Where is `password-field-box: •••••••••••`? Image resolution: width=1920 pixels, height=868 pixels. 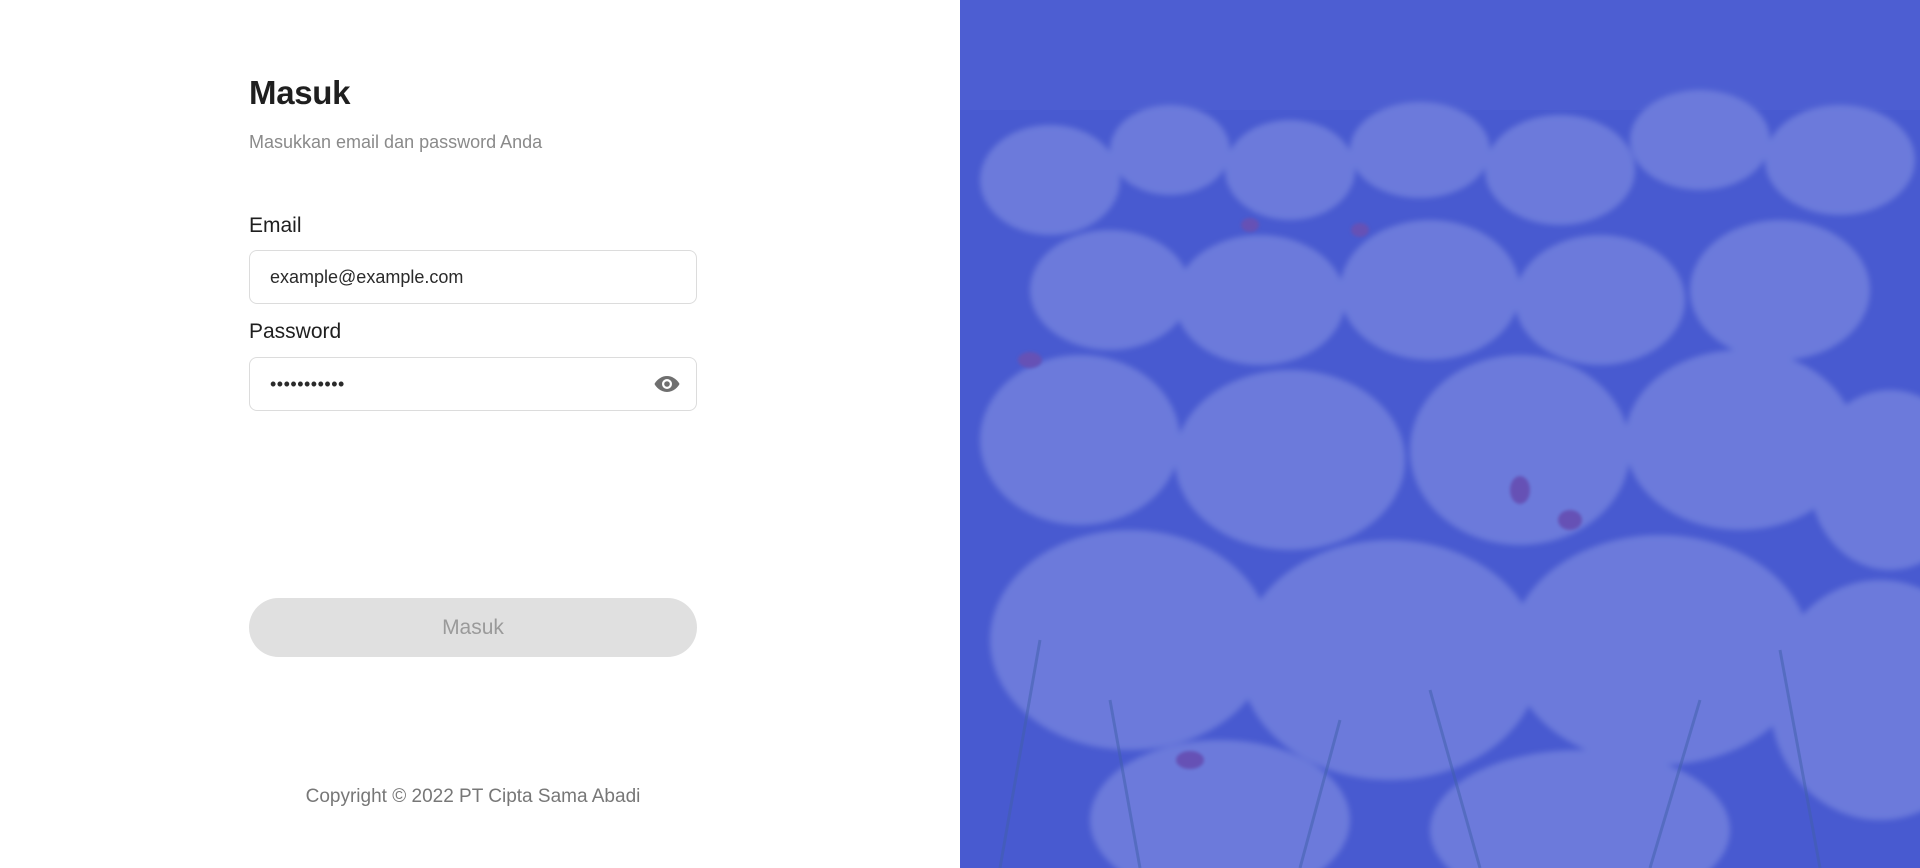
password-field-box: ••••••••••• is located at coordinates (473, 384).